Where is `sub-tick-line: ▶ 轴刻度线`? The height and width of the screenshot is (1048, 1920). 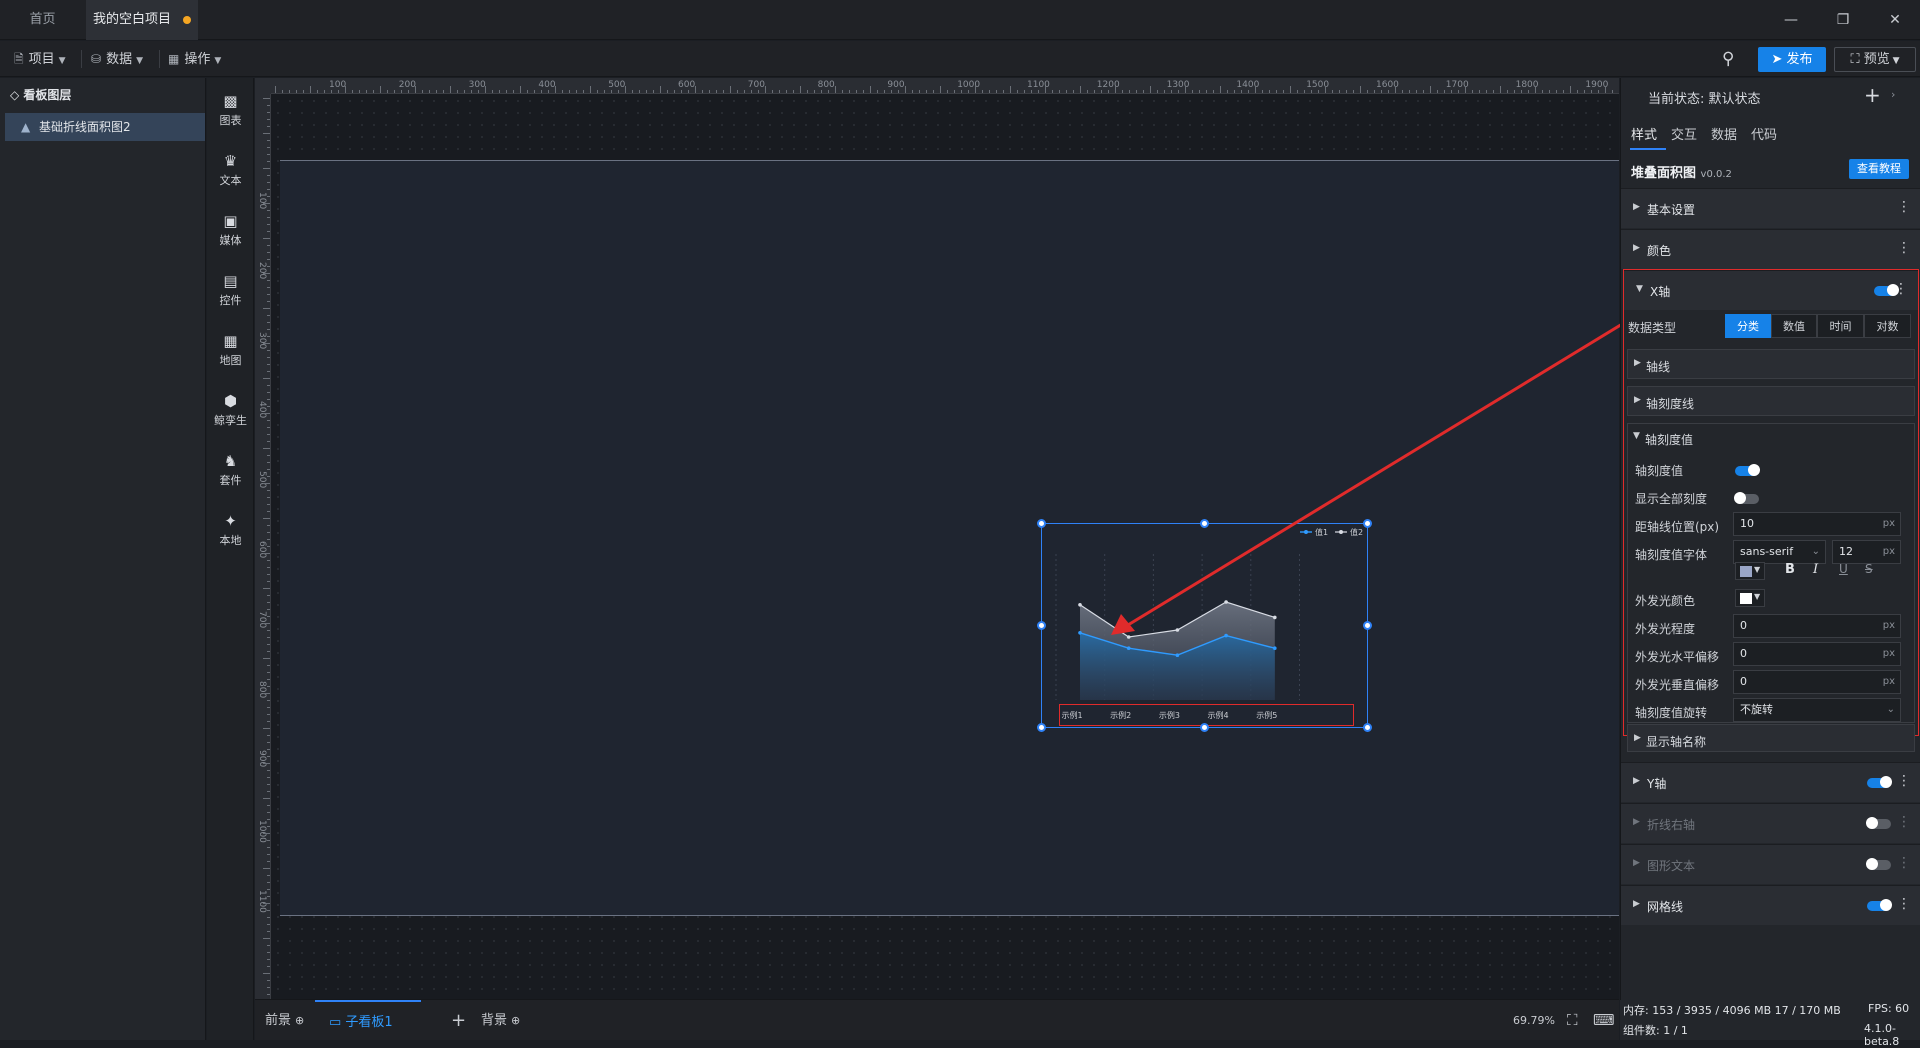
sub-tick-line: ▶ 轴刻度线 is located at coordinates (1771, 401).